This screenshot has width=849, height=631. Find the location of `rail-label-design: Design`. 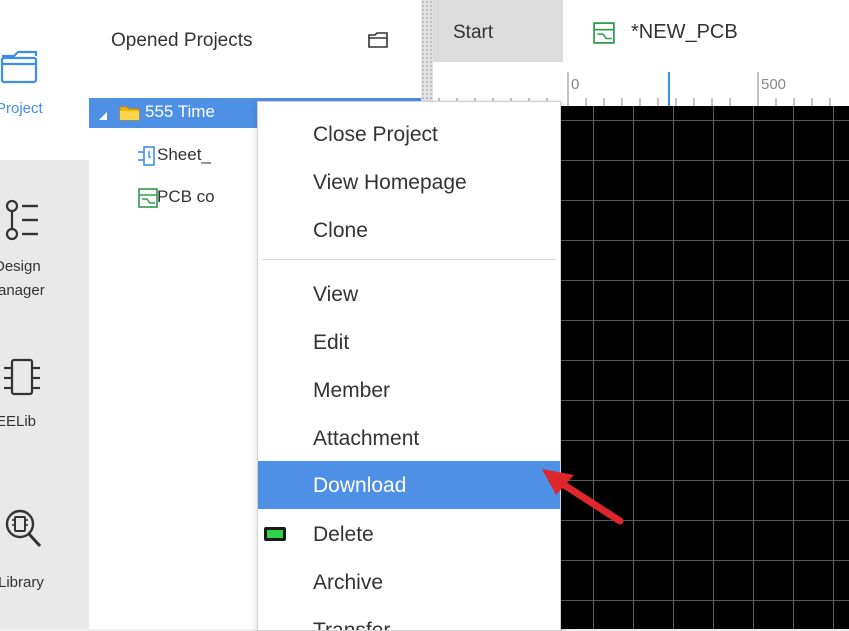

rail-label-design: Design is located at coordinates (20, 266).